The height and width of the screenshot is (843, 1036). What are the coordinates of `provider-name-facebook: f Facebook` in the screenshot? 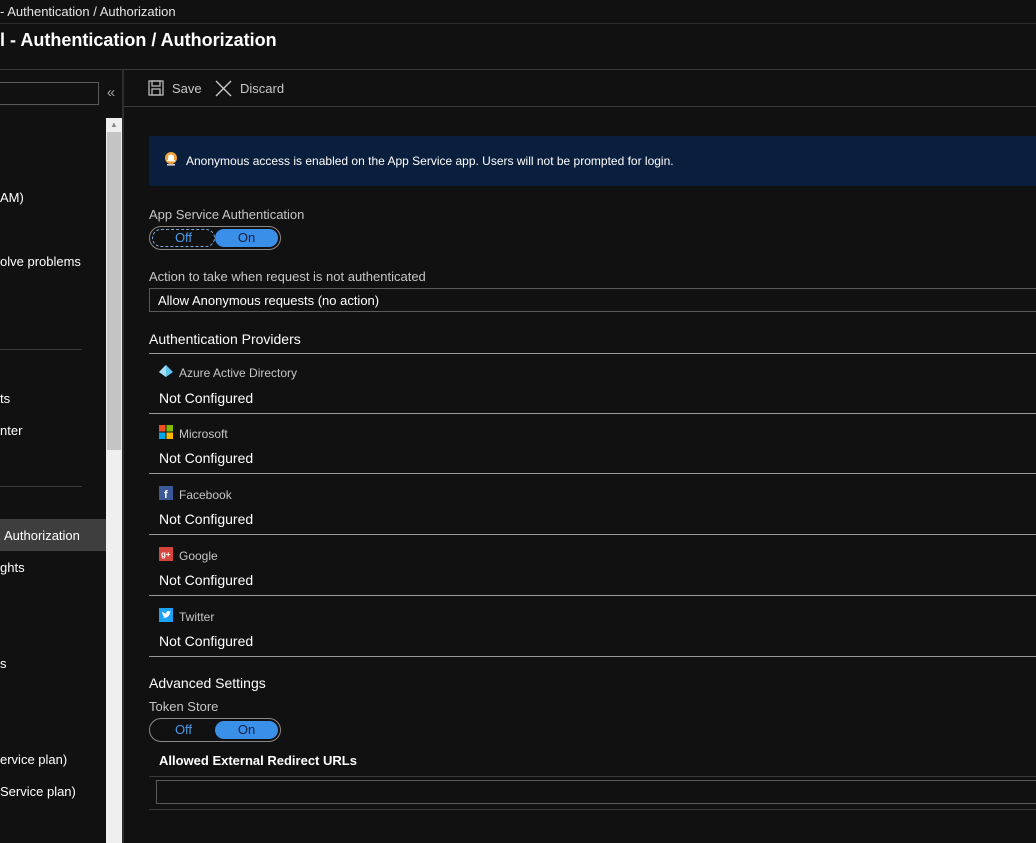 It's located at (195, 494).